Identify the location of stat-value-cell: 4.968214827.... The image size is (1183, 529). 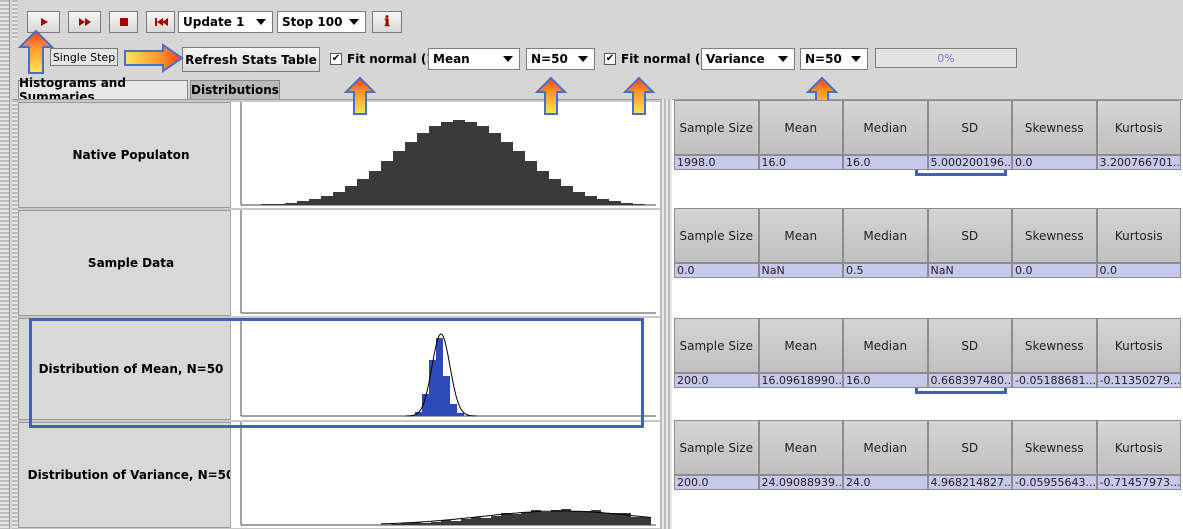
(969, 482).